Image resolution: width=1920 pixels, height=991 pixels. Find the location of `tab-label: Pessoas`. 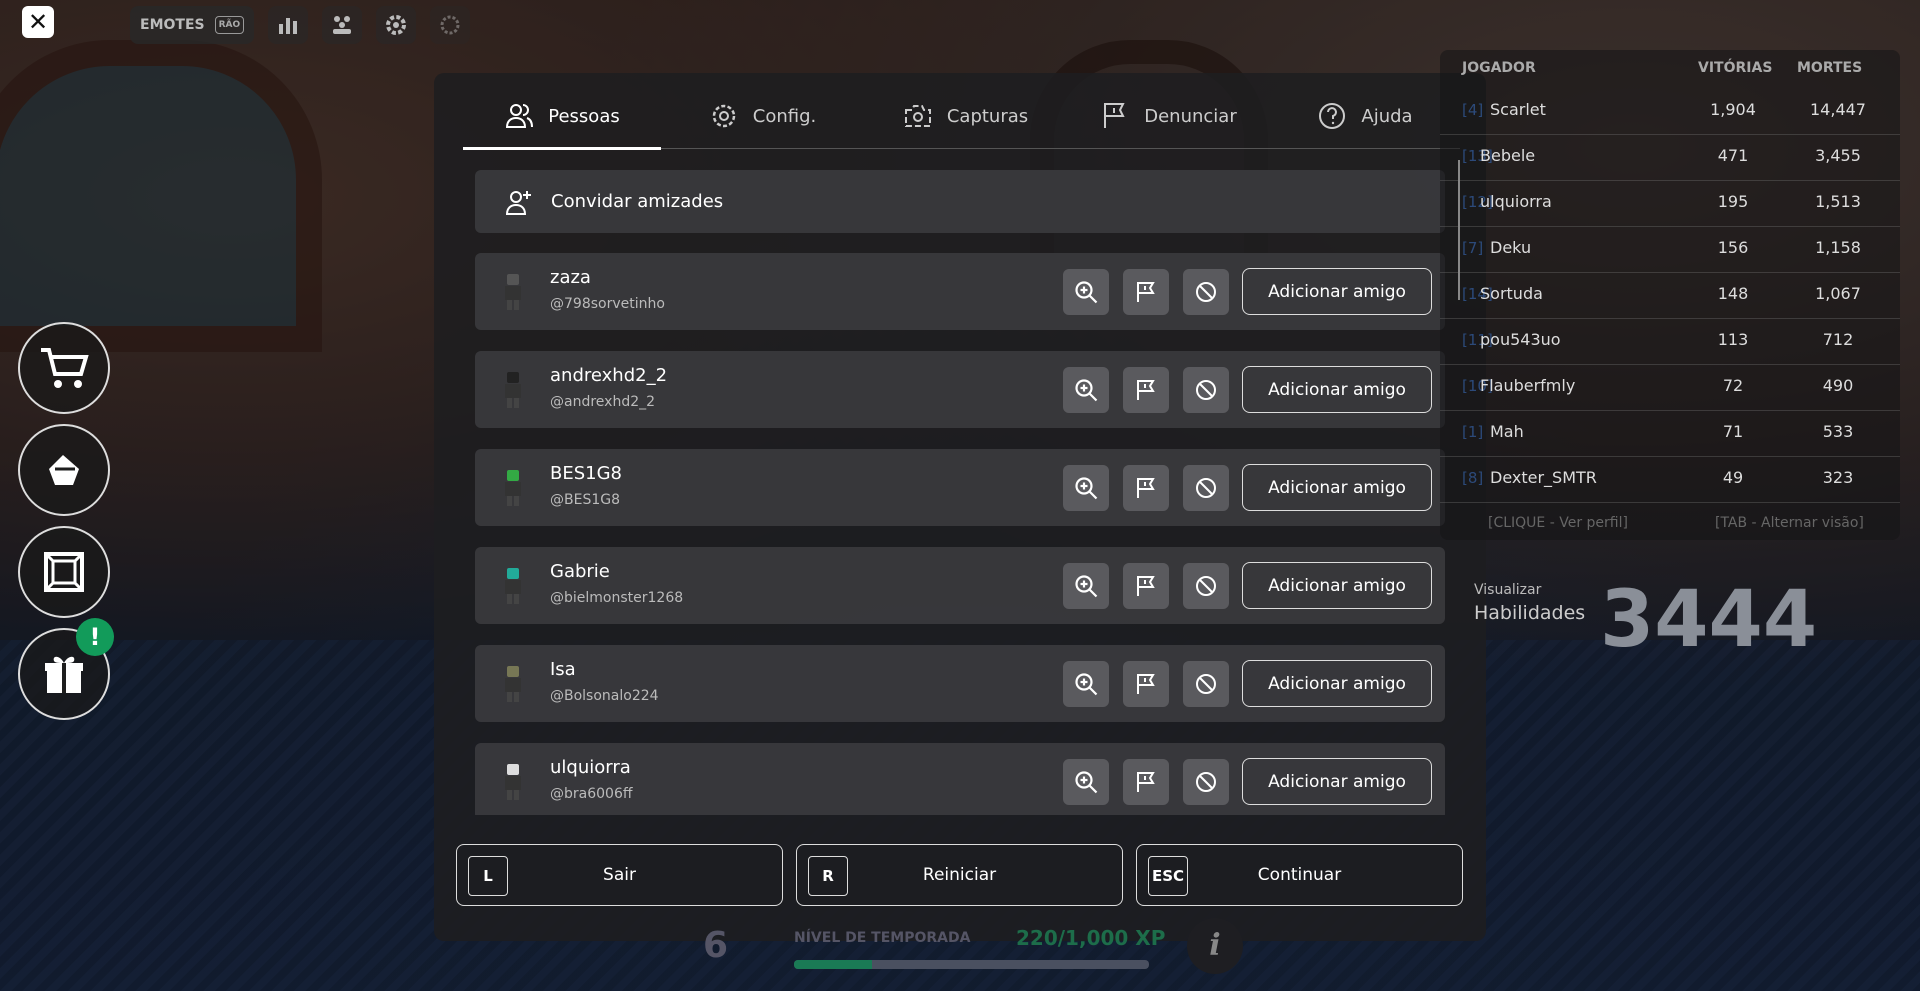

tab-label: Pessoas is located at coordinates (584, 116).